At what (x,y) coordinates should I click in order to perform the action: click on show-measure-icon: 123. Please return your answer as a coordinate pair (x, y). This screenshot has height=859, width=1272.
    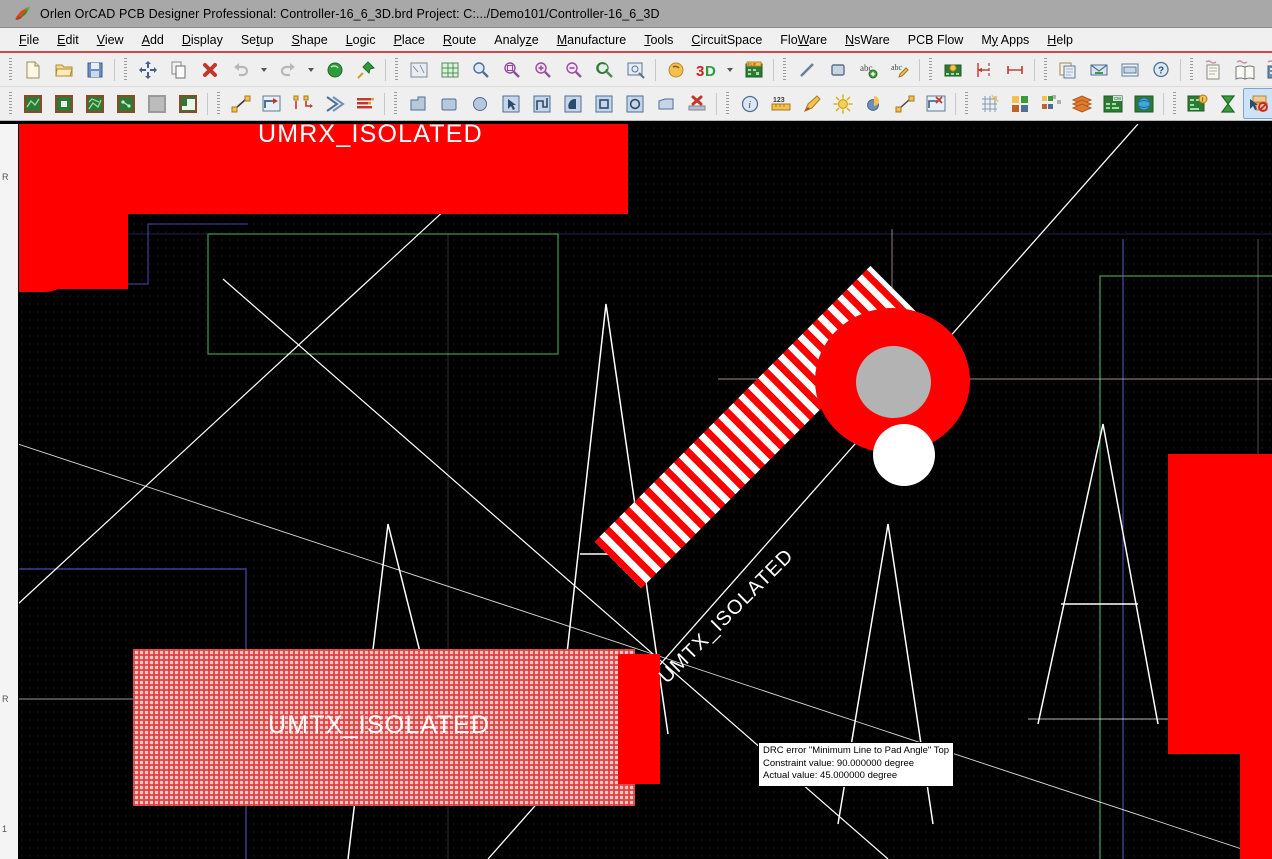
    Looking at the image, I should click on (780, 103).